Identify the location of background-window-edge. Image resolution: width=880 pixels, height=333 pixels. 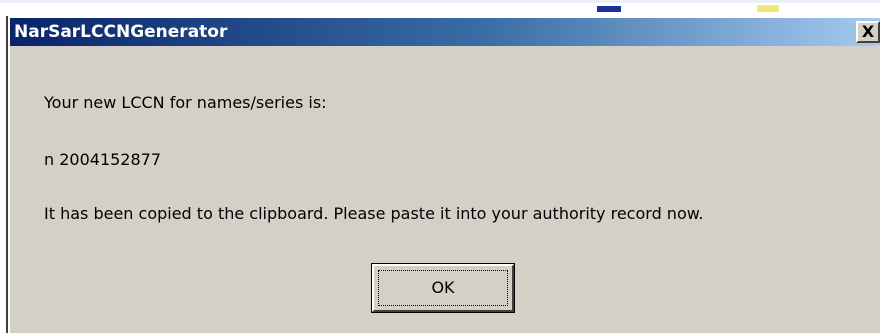
(440, 1).